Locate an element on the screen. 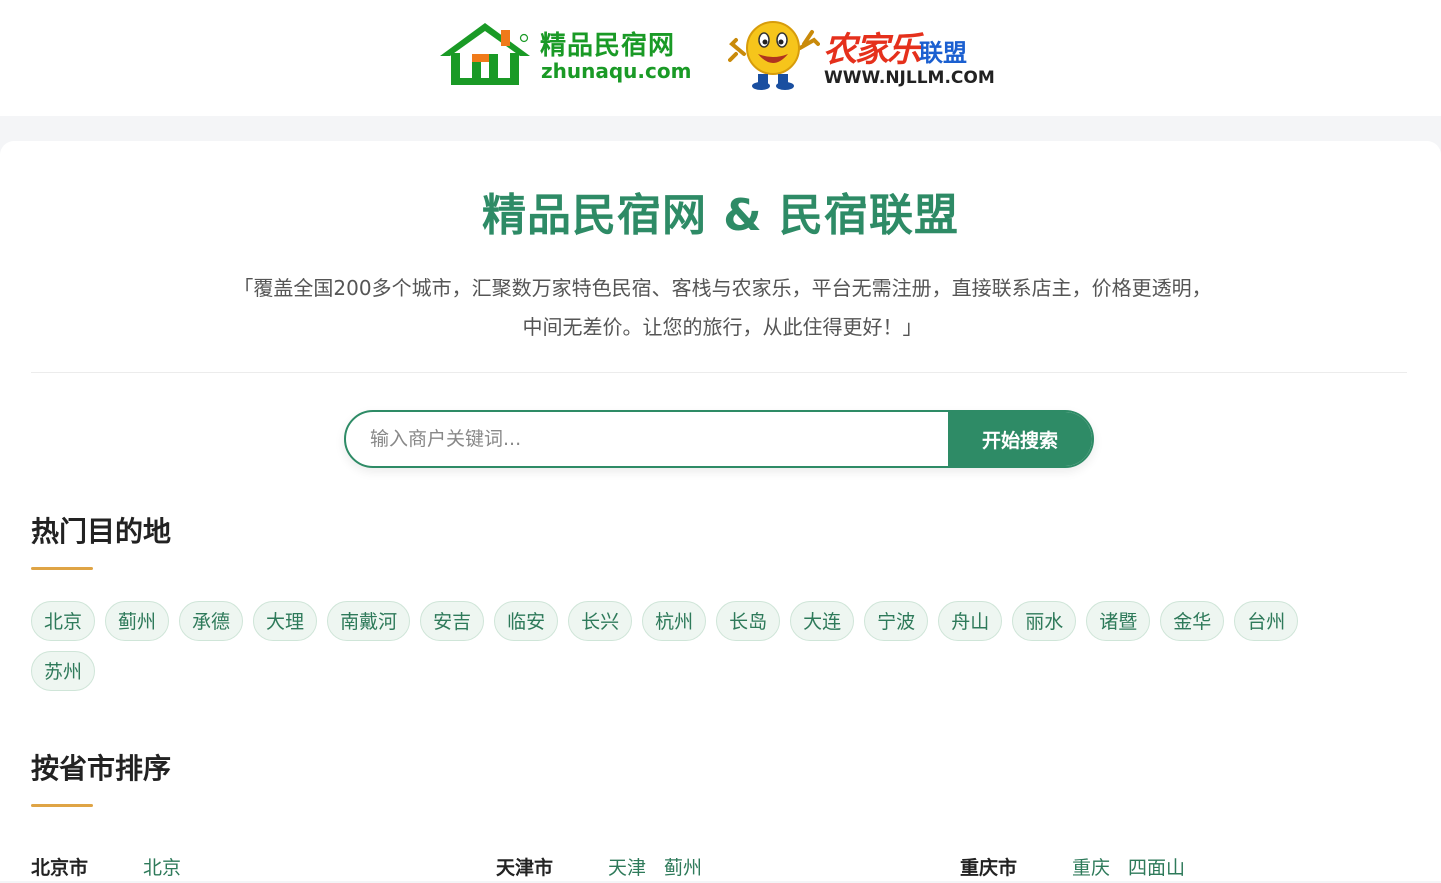 The image size is (1441, 883). zhunaqu-logo: 精品民宿网 zhunaqu.com is located at coordinates (565, 54).